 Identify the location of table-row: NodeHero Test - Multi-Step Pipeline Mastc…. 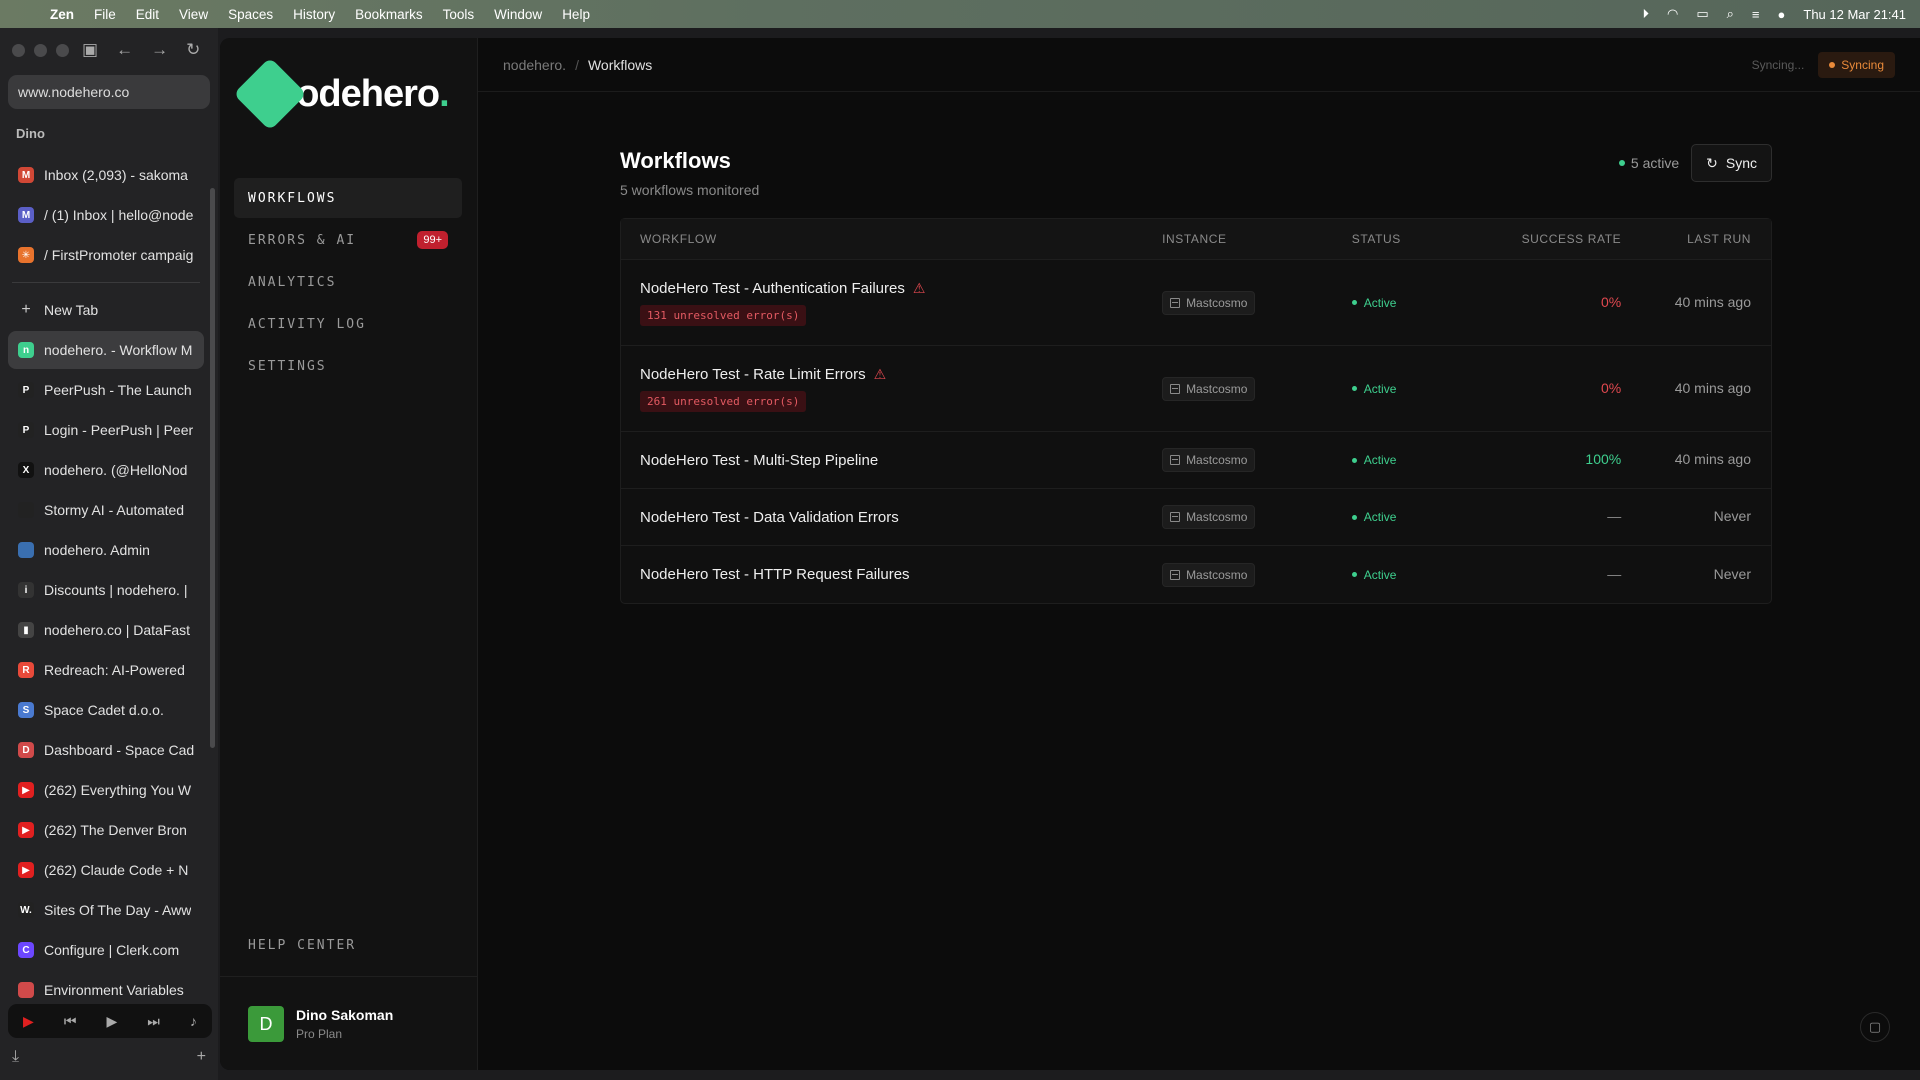
(1196, 460).